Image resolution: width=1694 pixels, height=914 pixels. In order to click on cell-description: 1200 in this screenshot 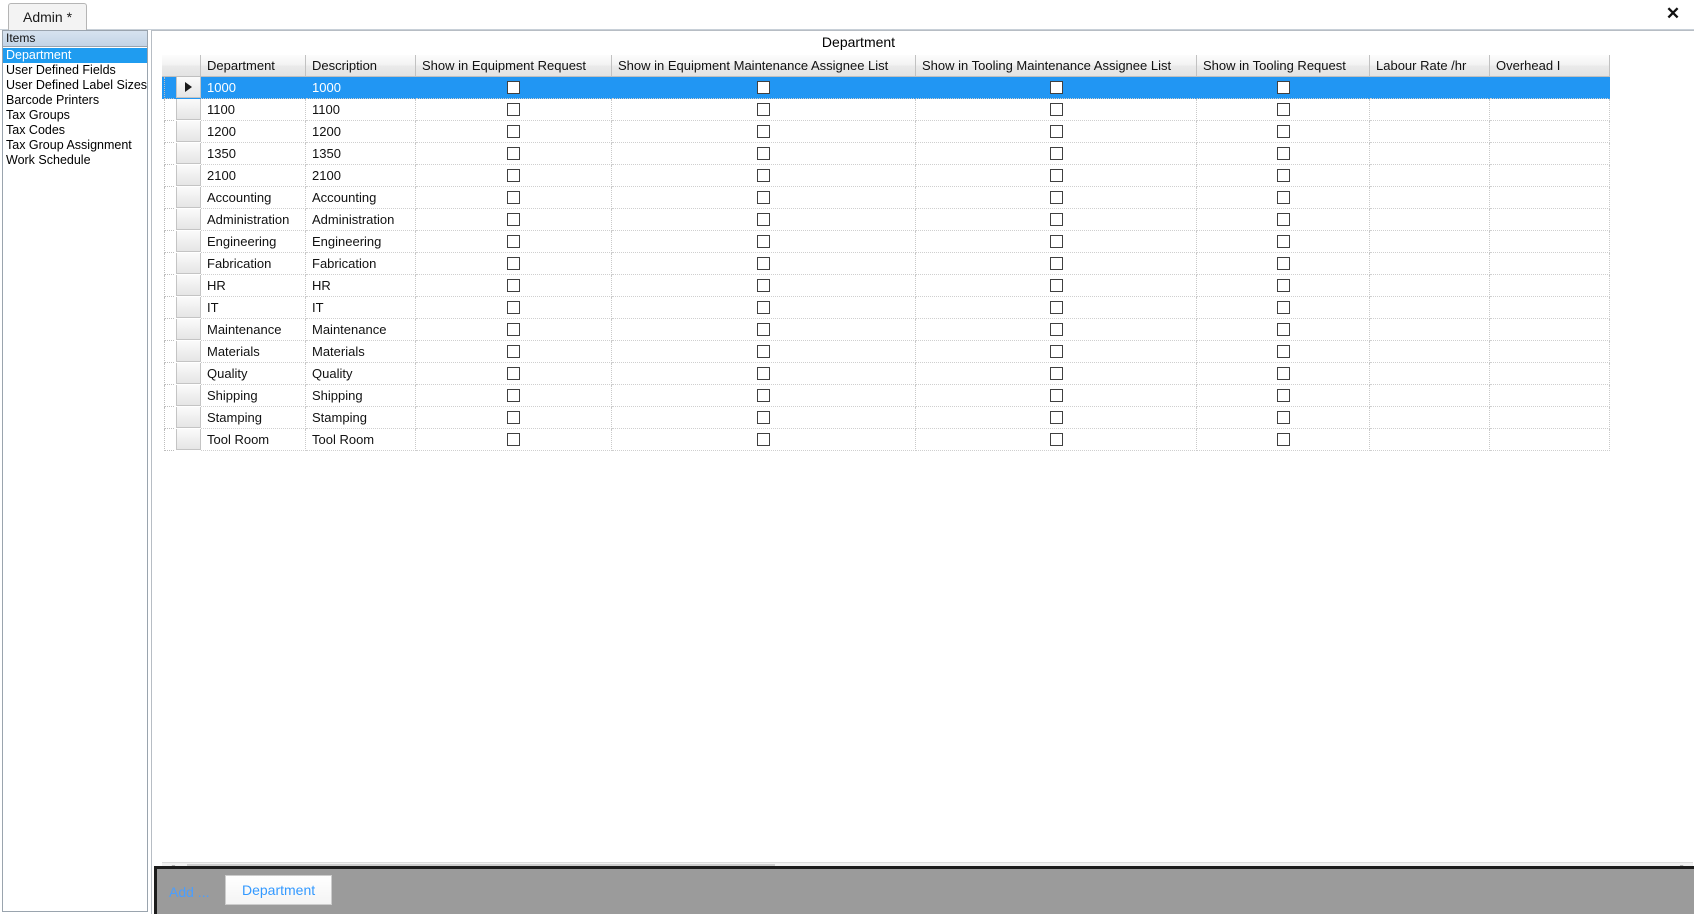, I will do `click(361, 132)`.